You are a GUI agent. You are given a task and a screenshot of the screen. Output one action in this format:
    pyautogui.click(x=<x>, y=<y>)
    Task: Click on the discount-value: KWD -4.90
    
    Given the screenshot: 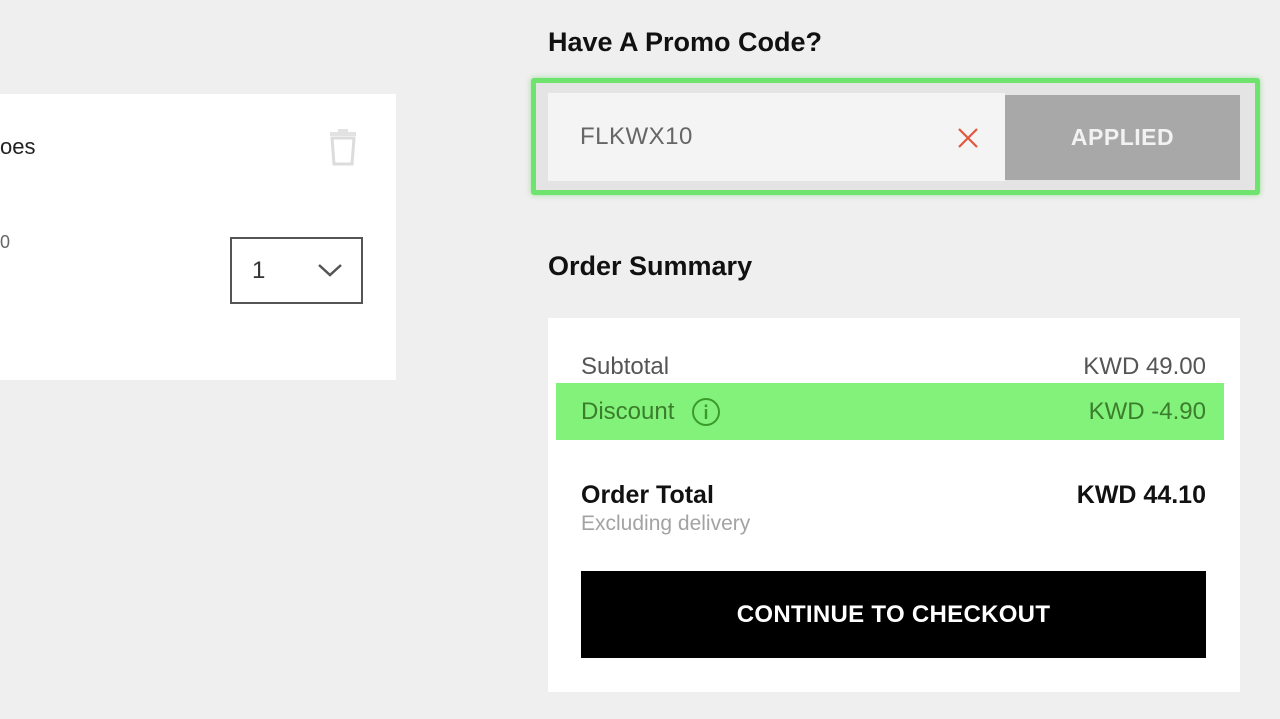 What is the action you would take?
    pyautogui.click(x=1147, y=411)
    